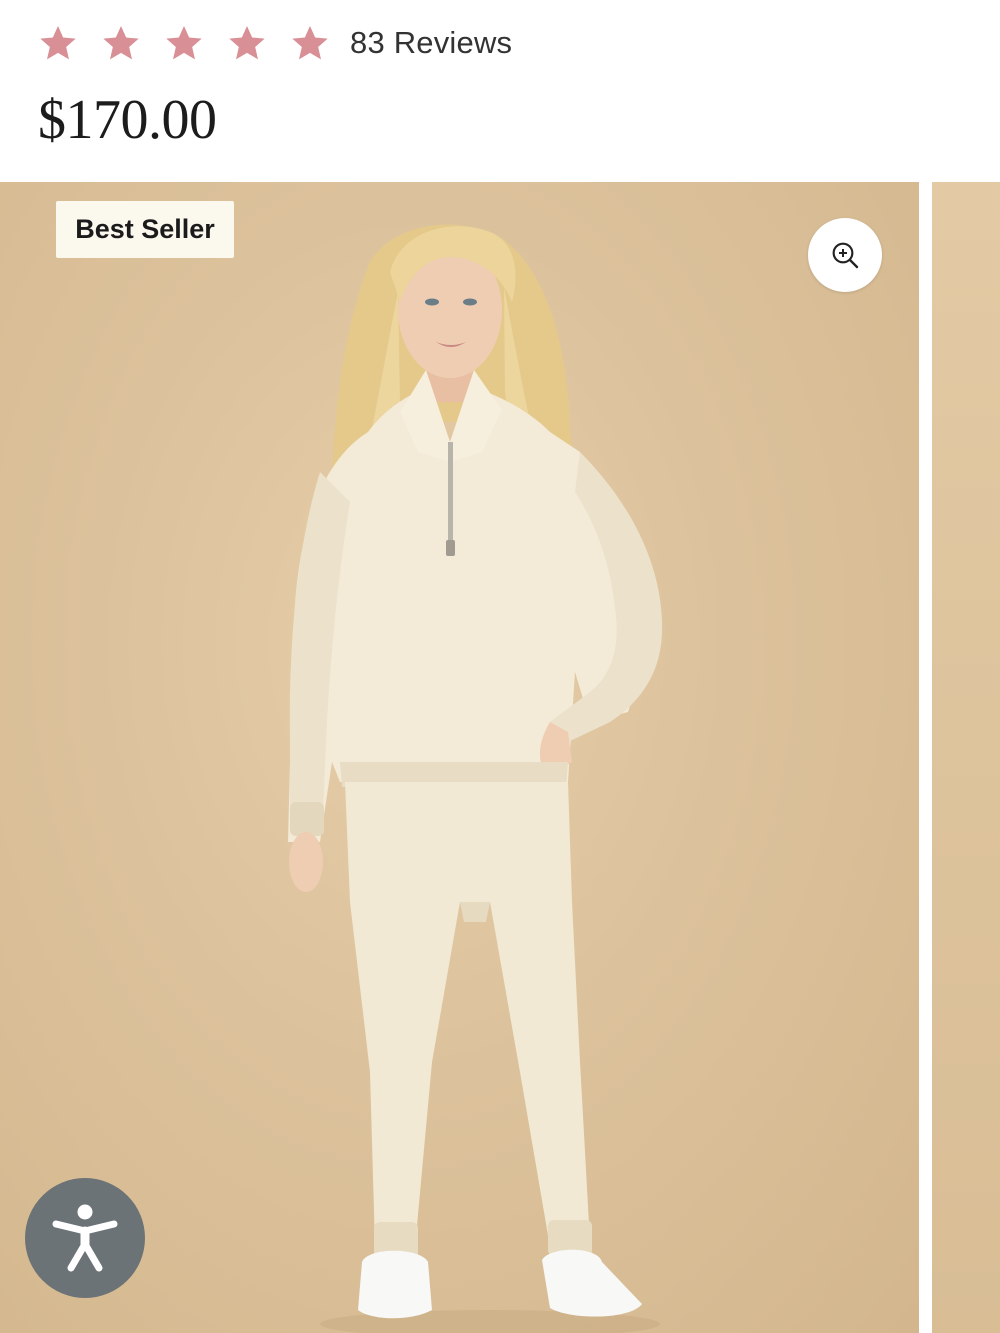 Image resolution: width=1000 pixels, height=1333 pixels. I want to click on zoom-in-icon, so click(845, 255).